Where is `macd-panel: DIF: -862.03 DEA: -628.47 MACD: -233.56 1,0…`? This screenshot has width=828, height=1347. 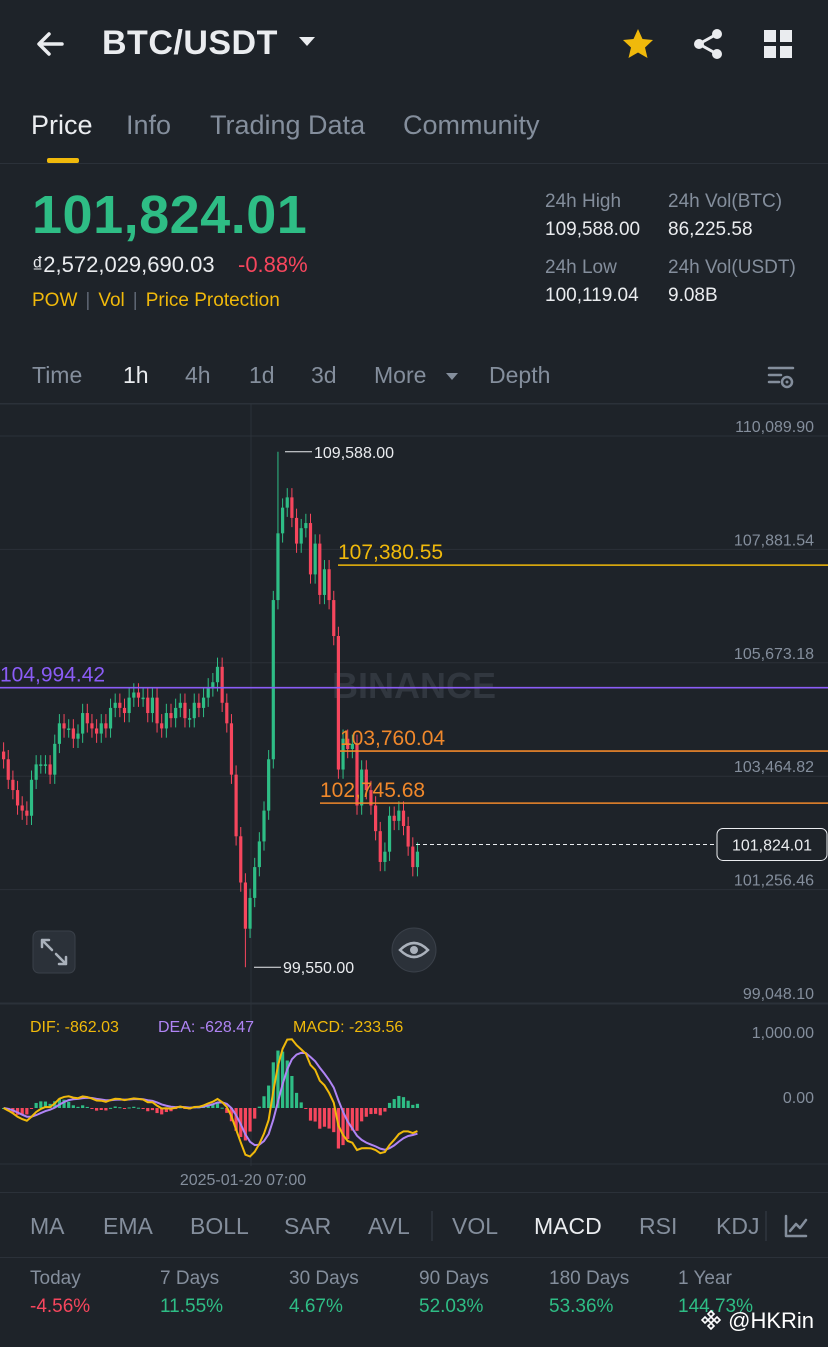
macd-panel: DIF: -862.03 DEA: -628.47 MACD: -233.56 1,0… is located at coordinates (408, 1088).